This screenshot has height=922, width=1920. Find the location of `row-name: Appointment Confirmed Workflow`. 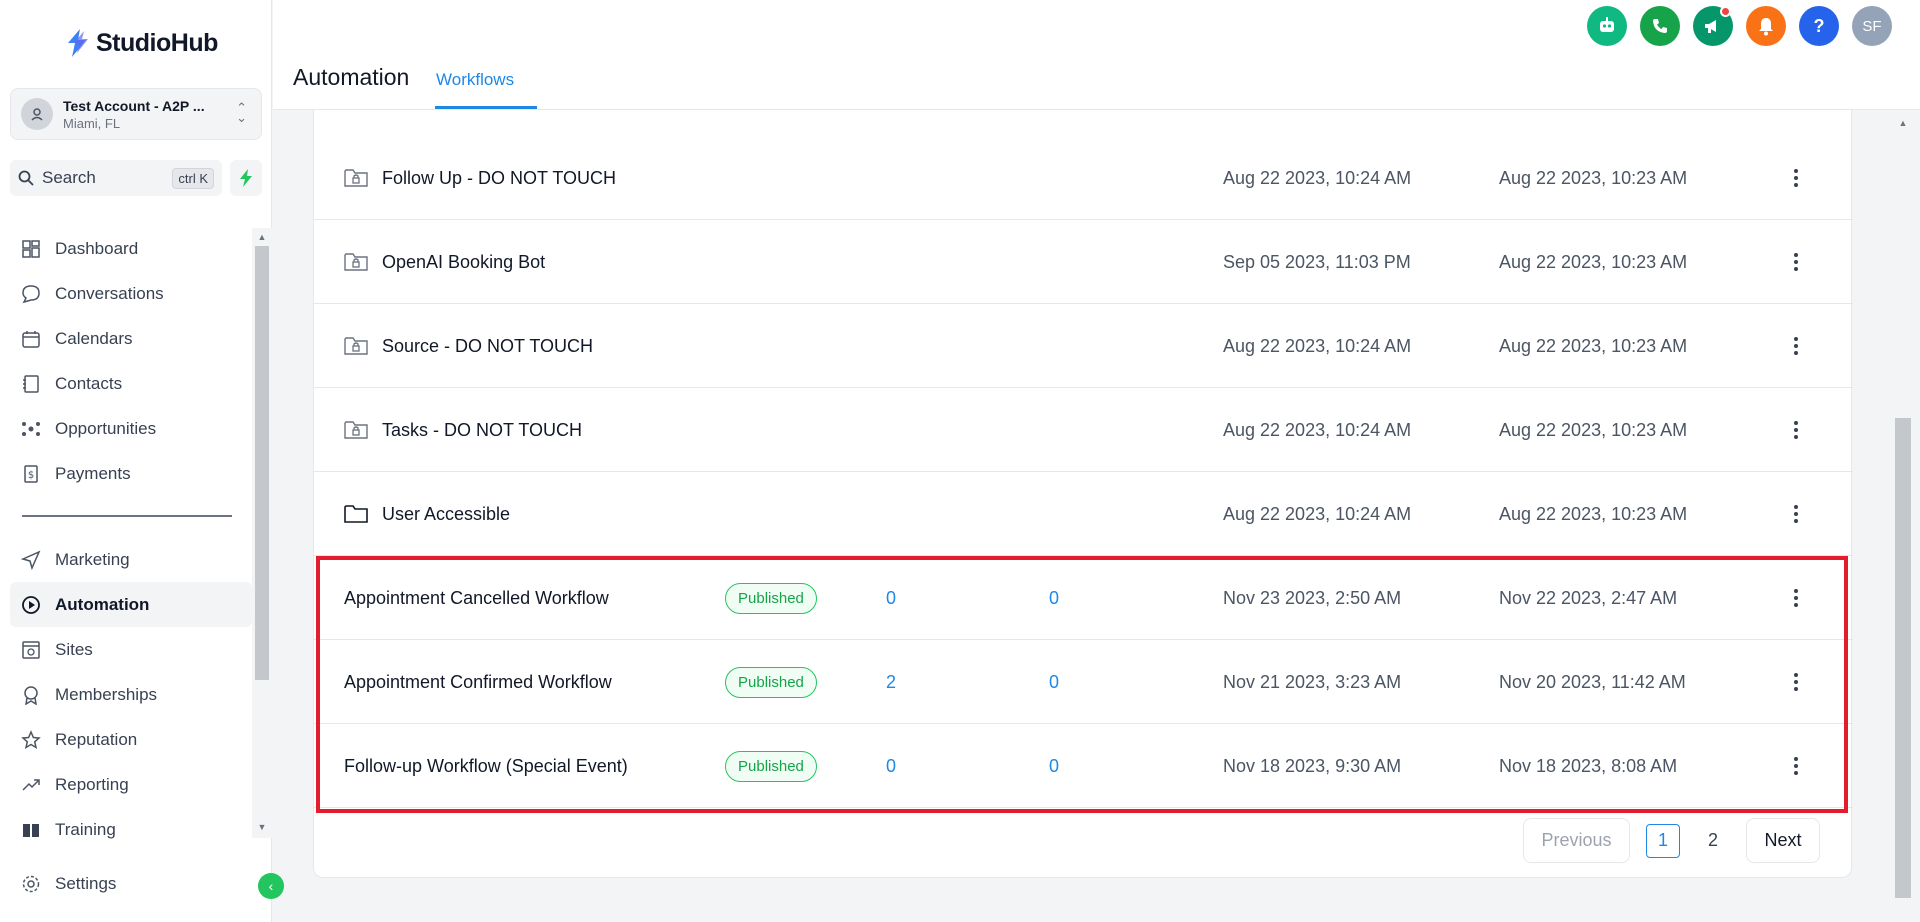

row-name: Appointment Confirmed Workflow is located at coordinates (478, 682).